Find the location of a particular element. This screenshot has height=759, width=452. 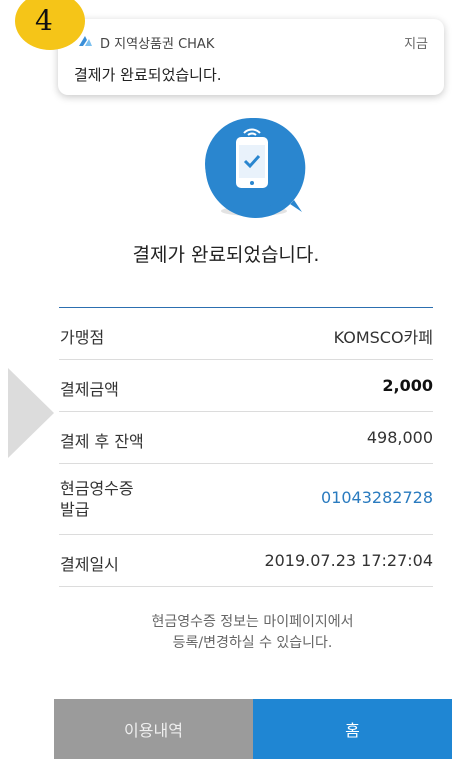

home-button: 홈 is located at coordinates (352, 729).